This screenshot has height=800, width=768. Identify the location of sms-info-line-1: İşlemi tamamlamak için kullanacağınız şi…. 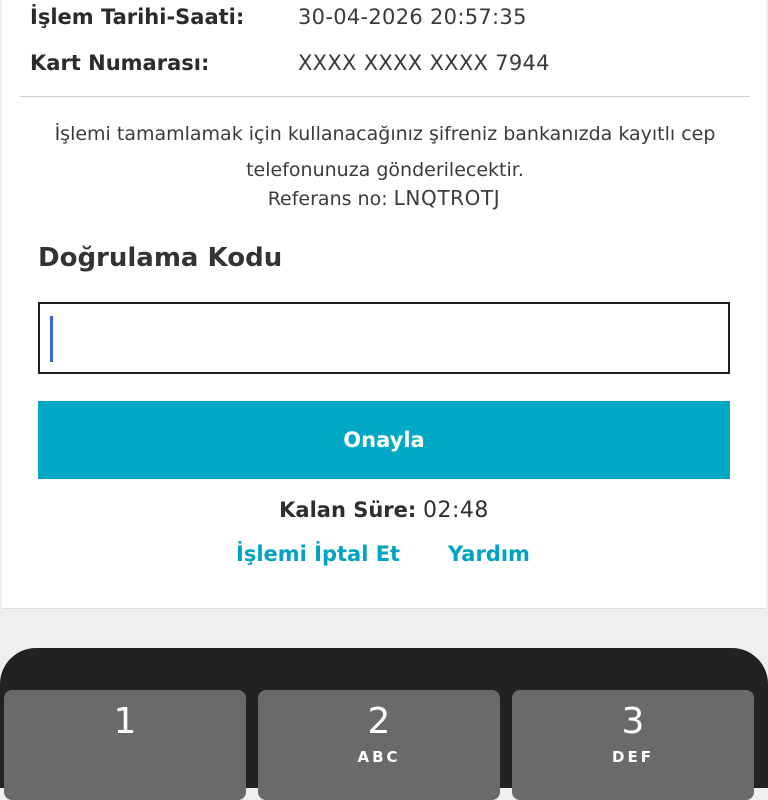
(385, 134).